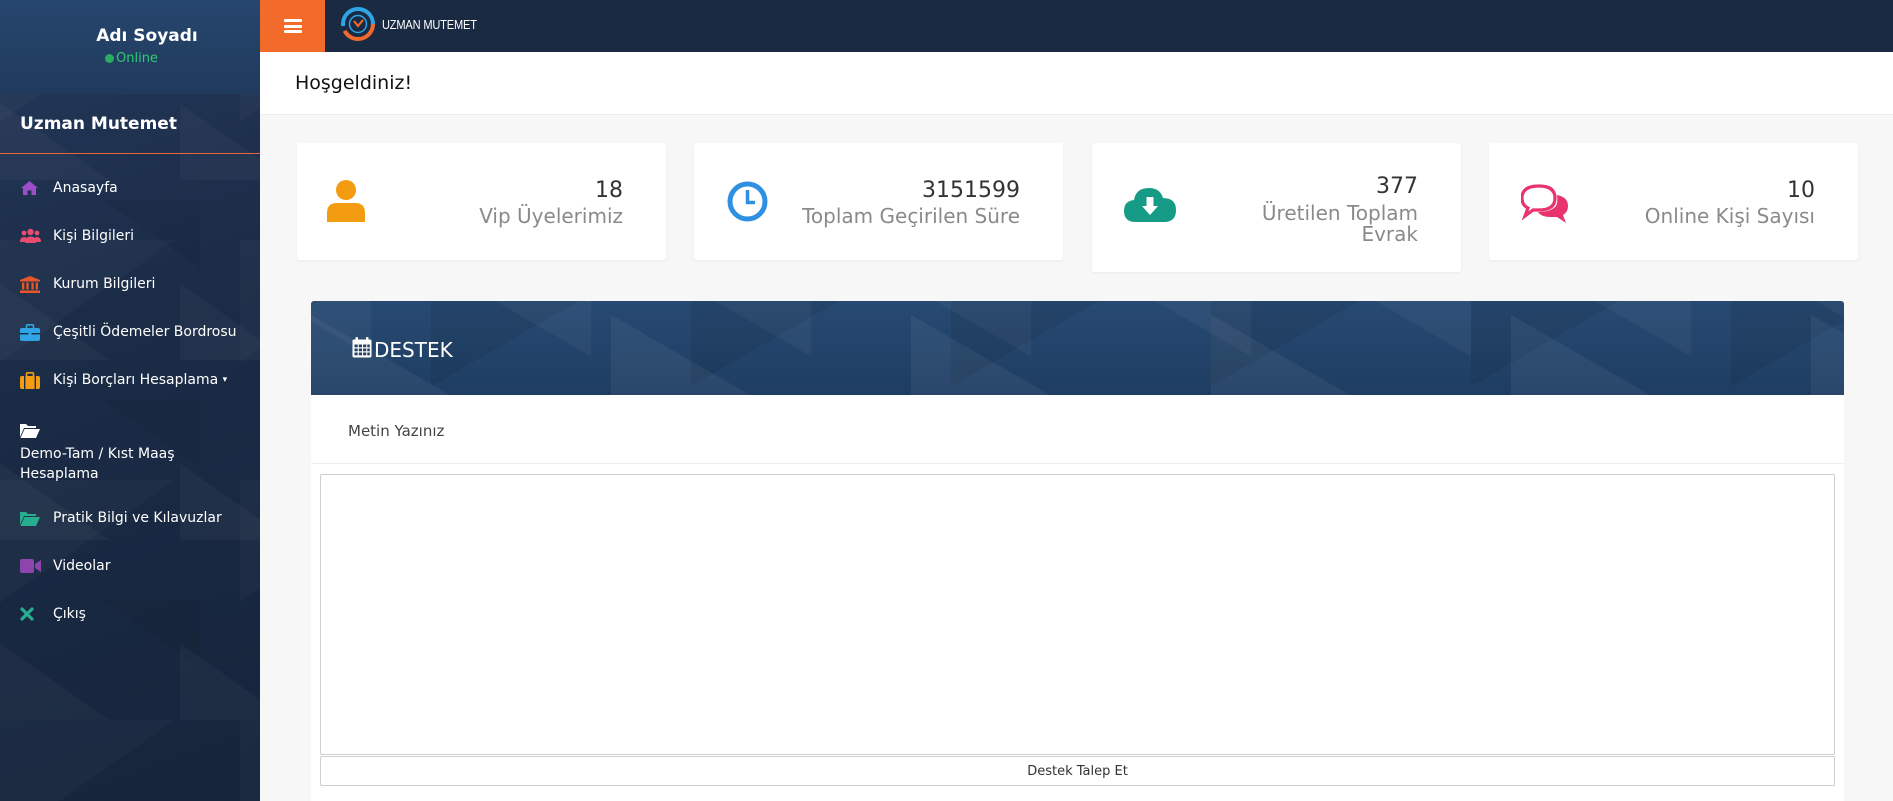 The height and width of the screenshot is (801, 1893). I want to click on user-icon, so click(346, 202).